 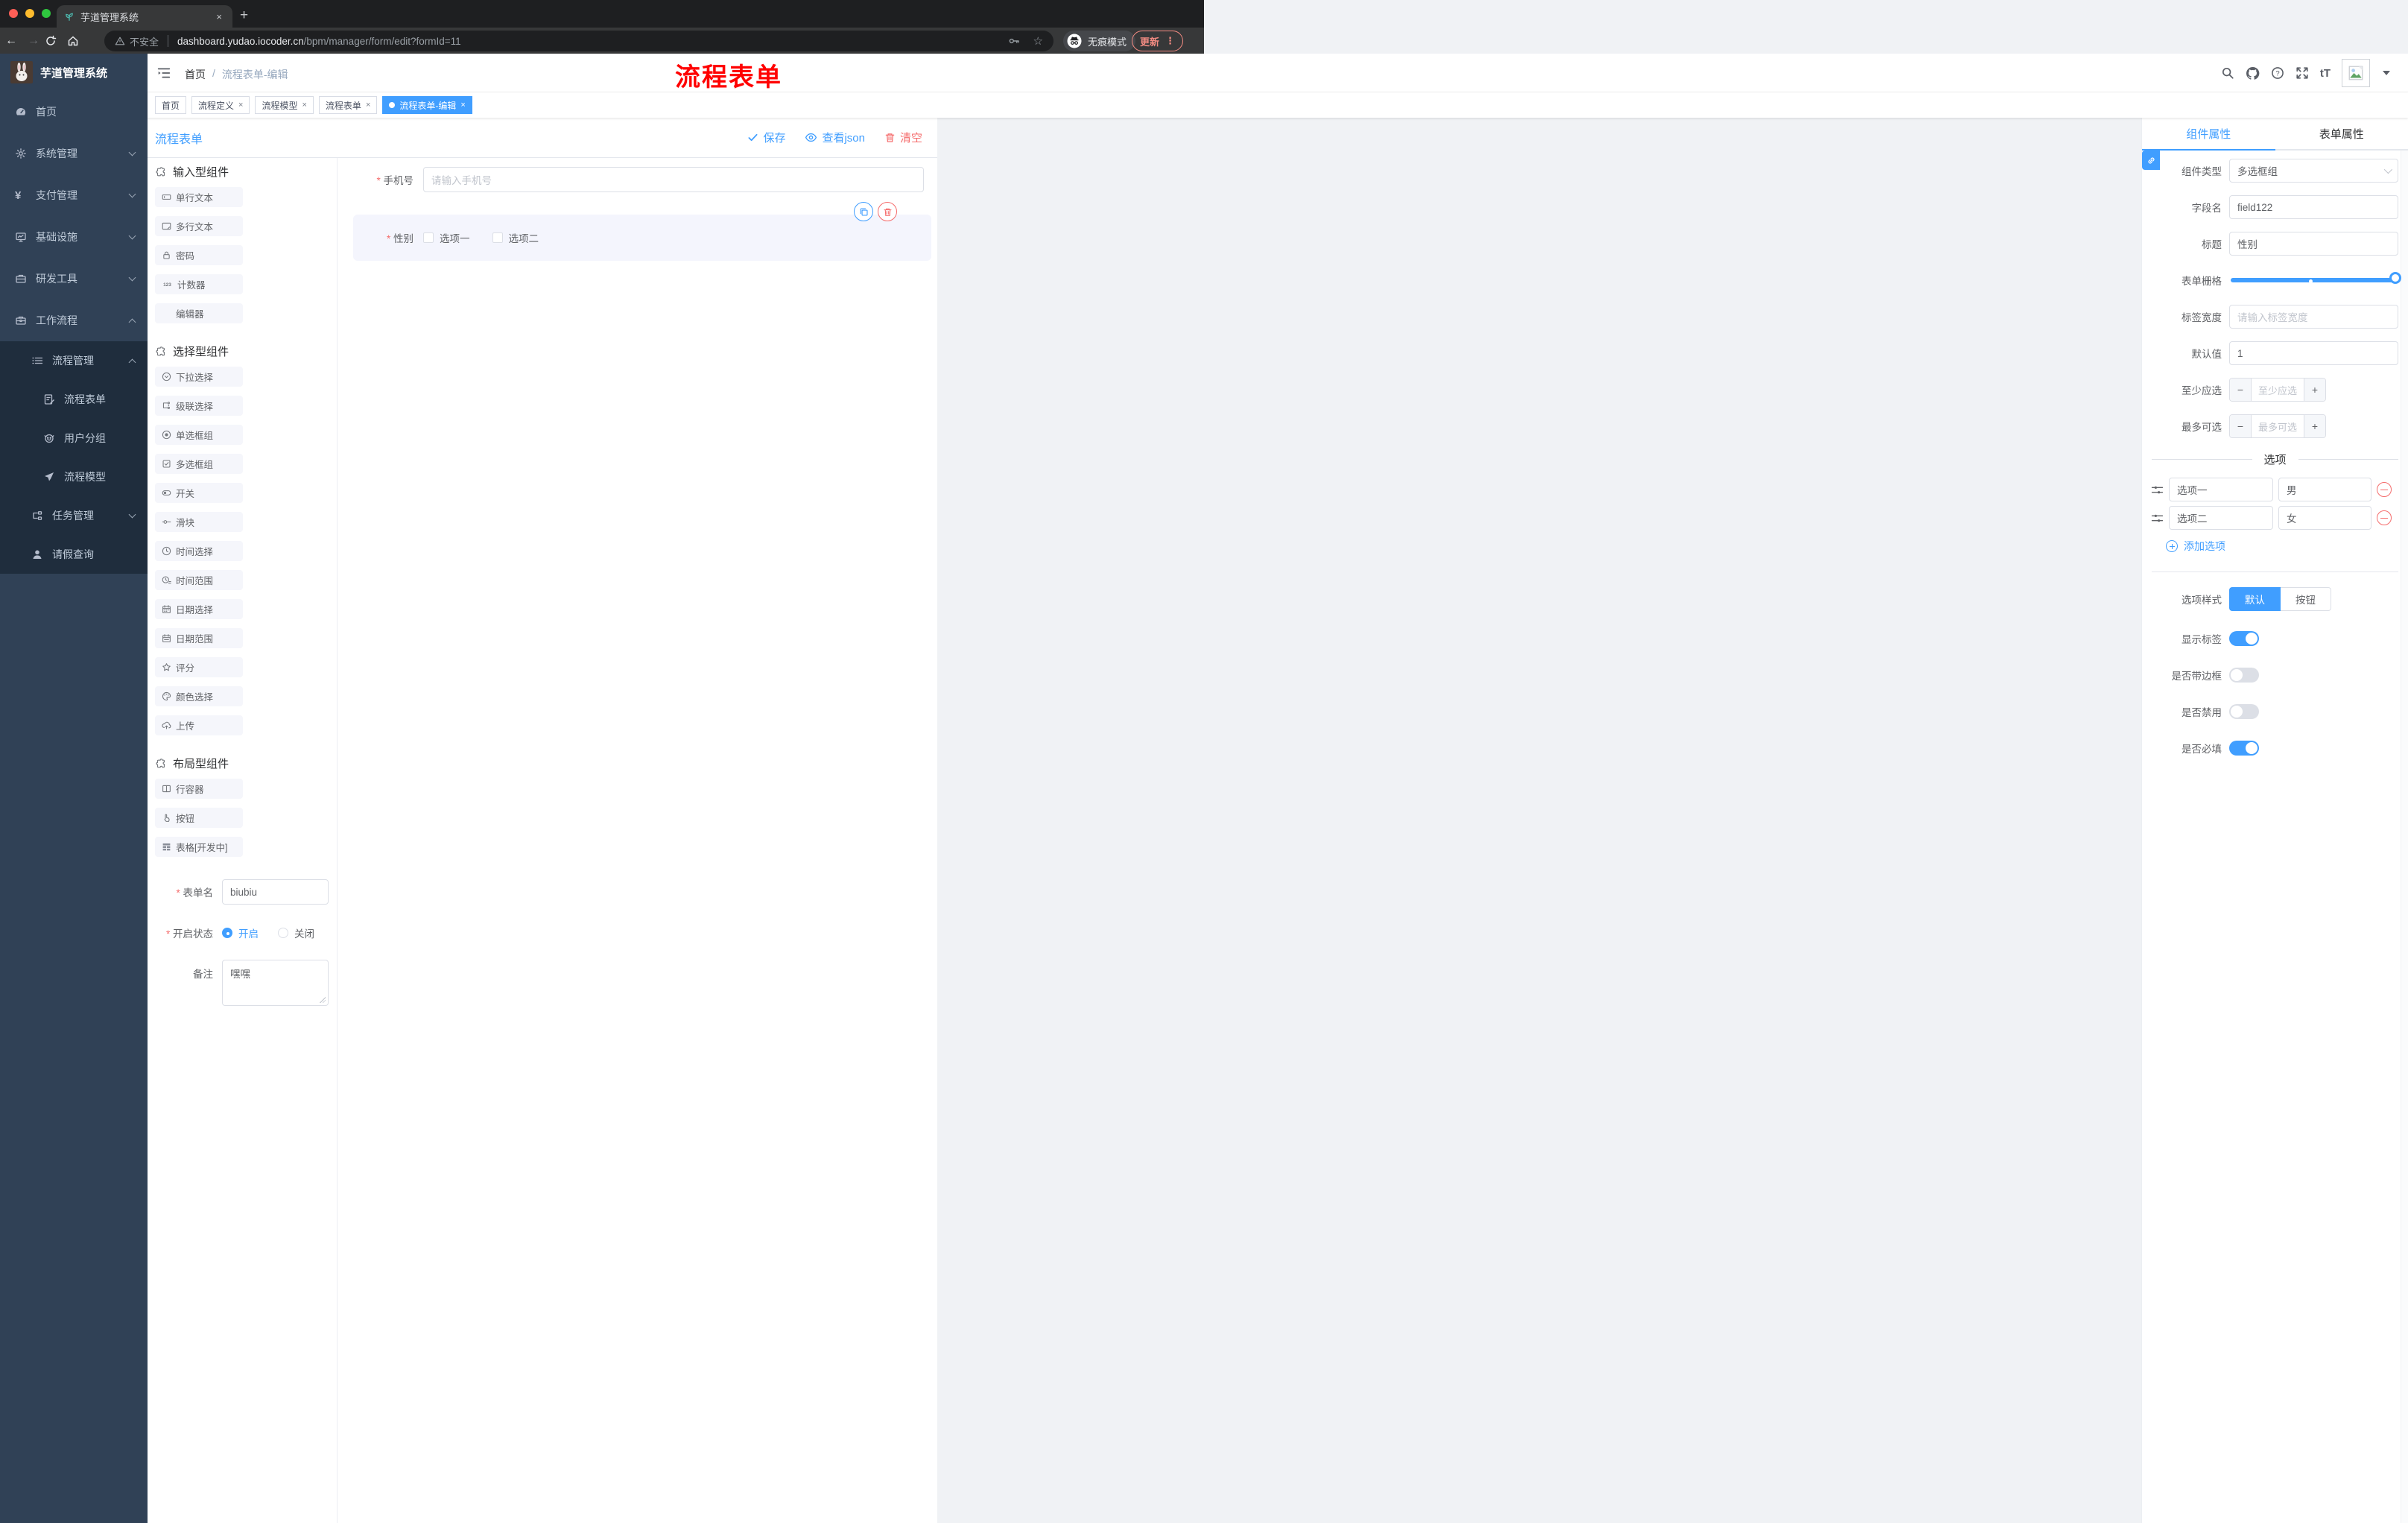 What do you see at coordinates (199, 847) in the screenshot?
I see `palette-item-table: 表格[开发中]` at bounding box center [199, 847].